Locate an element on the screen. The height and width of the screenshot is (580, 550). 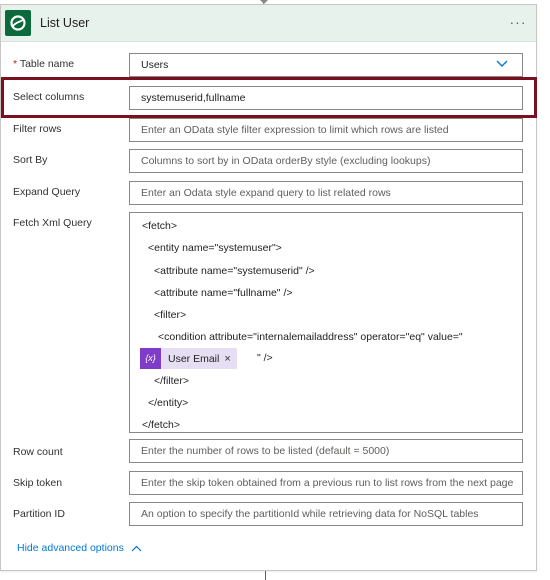
dynamic-content-token: {x} User Email × is located at coordinates (188, 358).